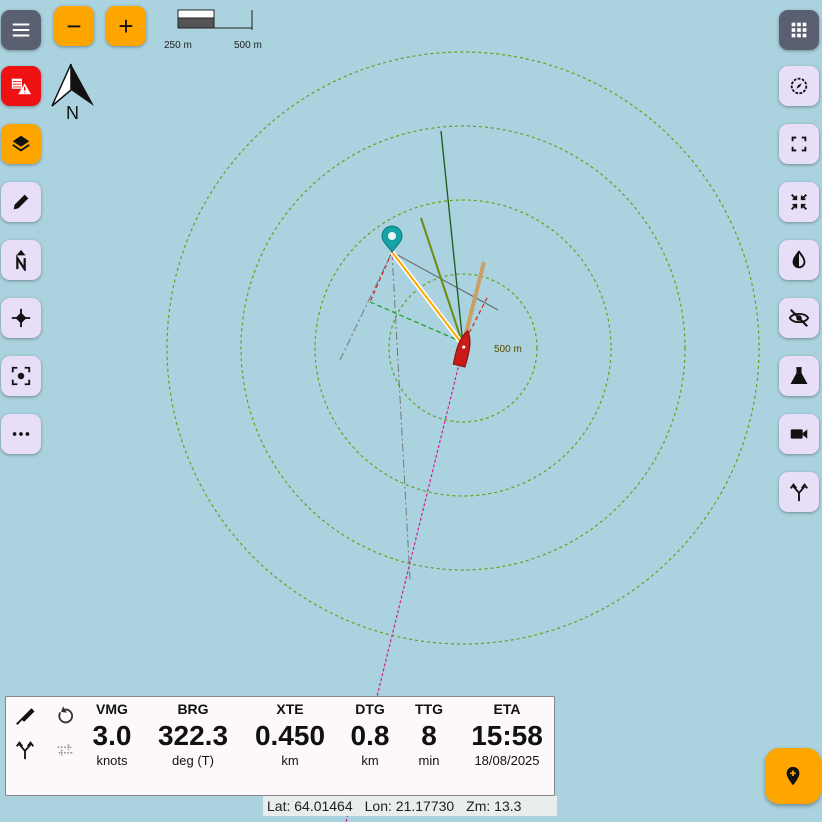 The height and width of the screenshot is (822, 822). What do you see at coordinates (310, 806) in the screenshot?
I see `latitude-readout: Lat: 64.01464` at bounding box center [310, 806].